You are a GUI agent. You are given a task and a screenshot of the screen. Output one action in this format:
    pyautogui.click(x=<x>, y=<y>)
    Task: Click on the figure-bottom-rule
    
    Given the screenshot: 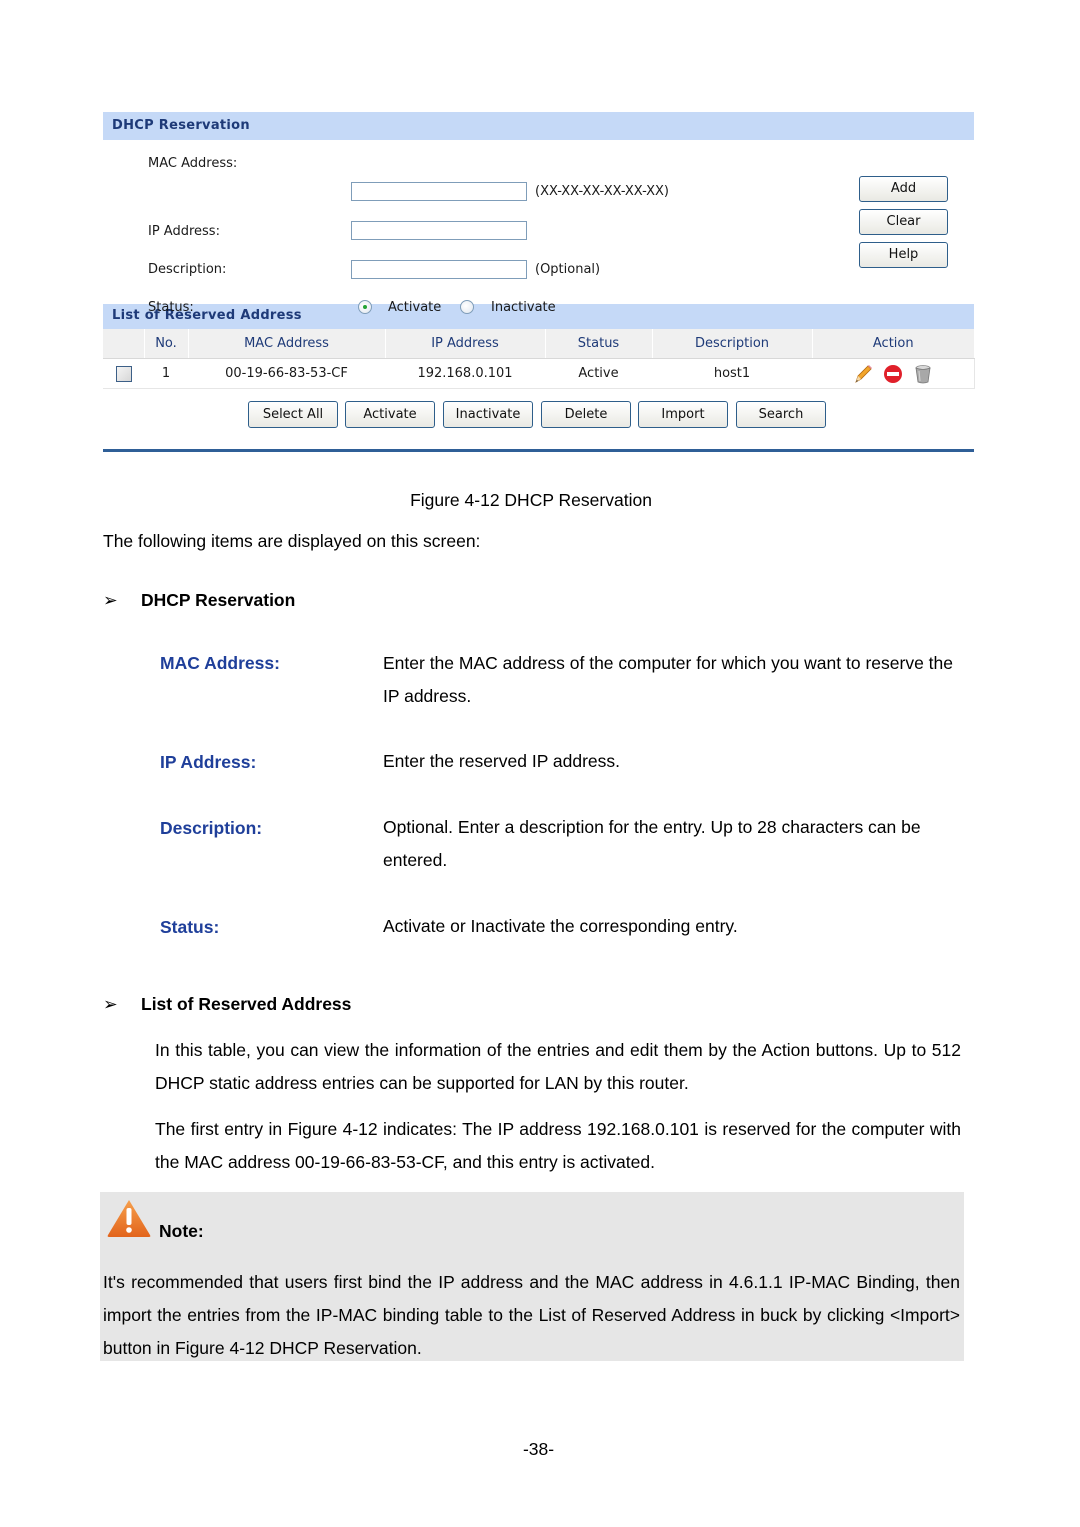 What is the action you would take?
    pyautogui.click(x=538, y=450)
    